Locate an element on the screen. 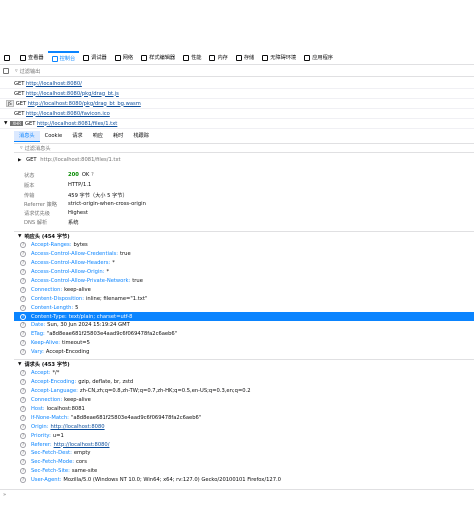  request-row: GET http://localhost:8080/favicon.ico is located at coordinates (237, 114).